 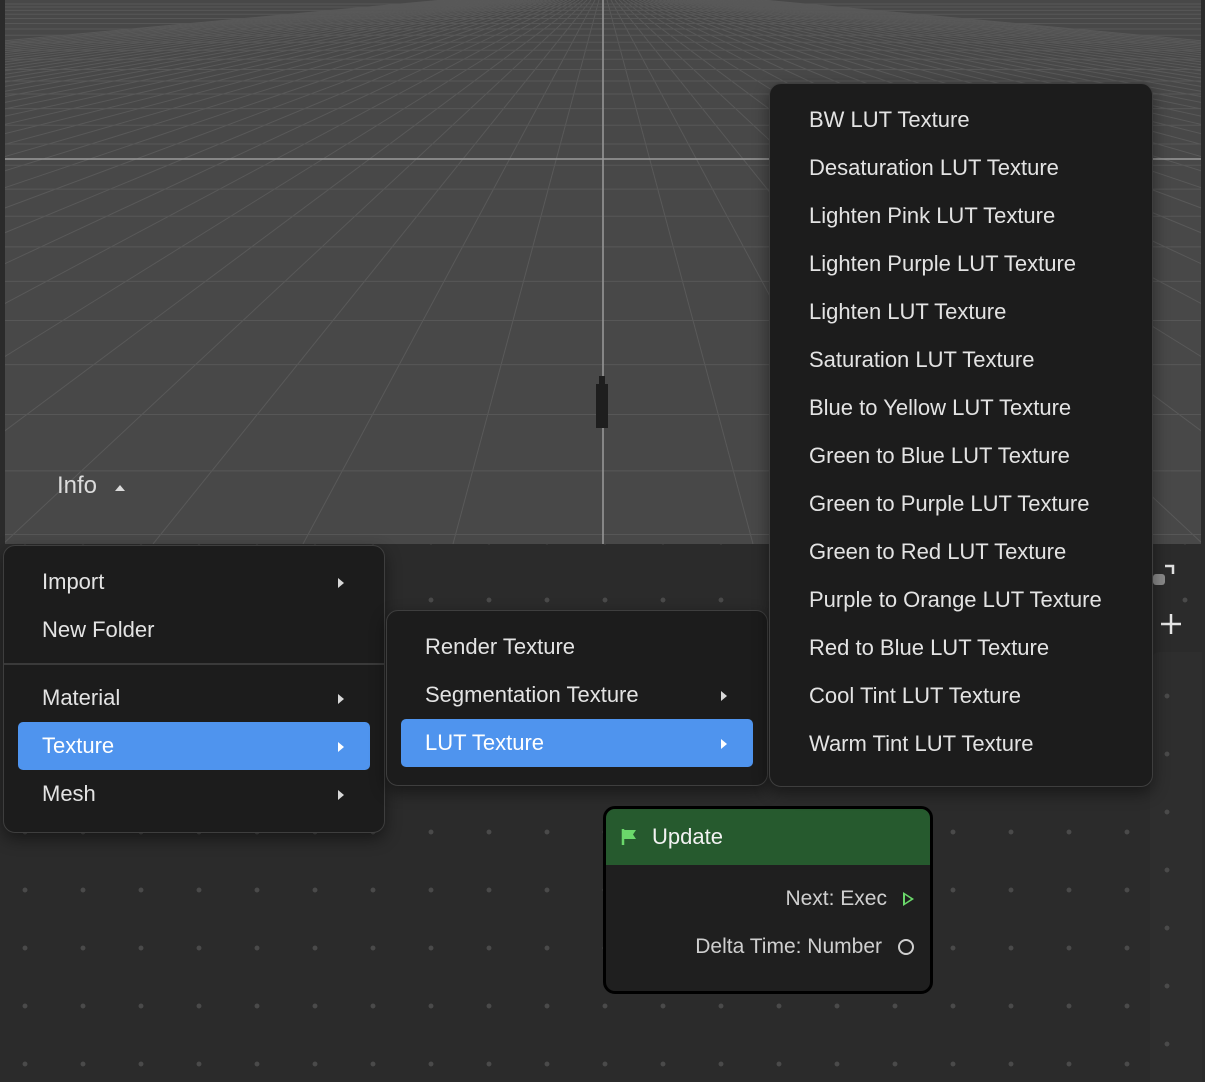 I want to click on menu-item-red-to-blue-lut: Red to Blue LUT Texture, so click(x=961, y=648).